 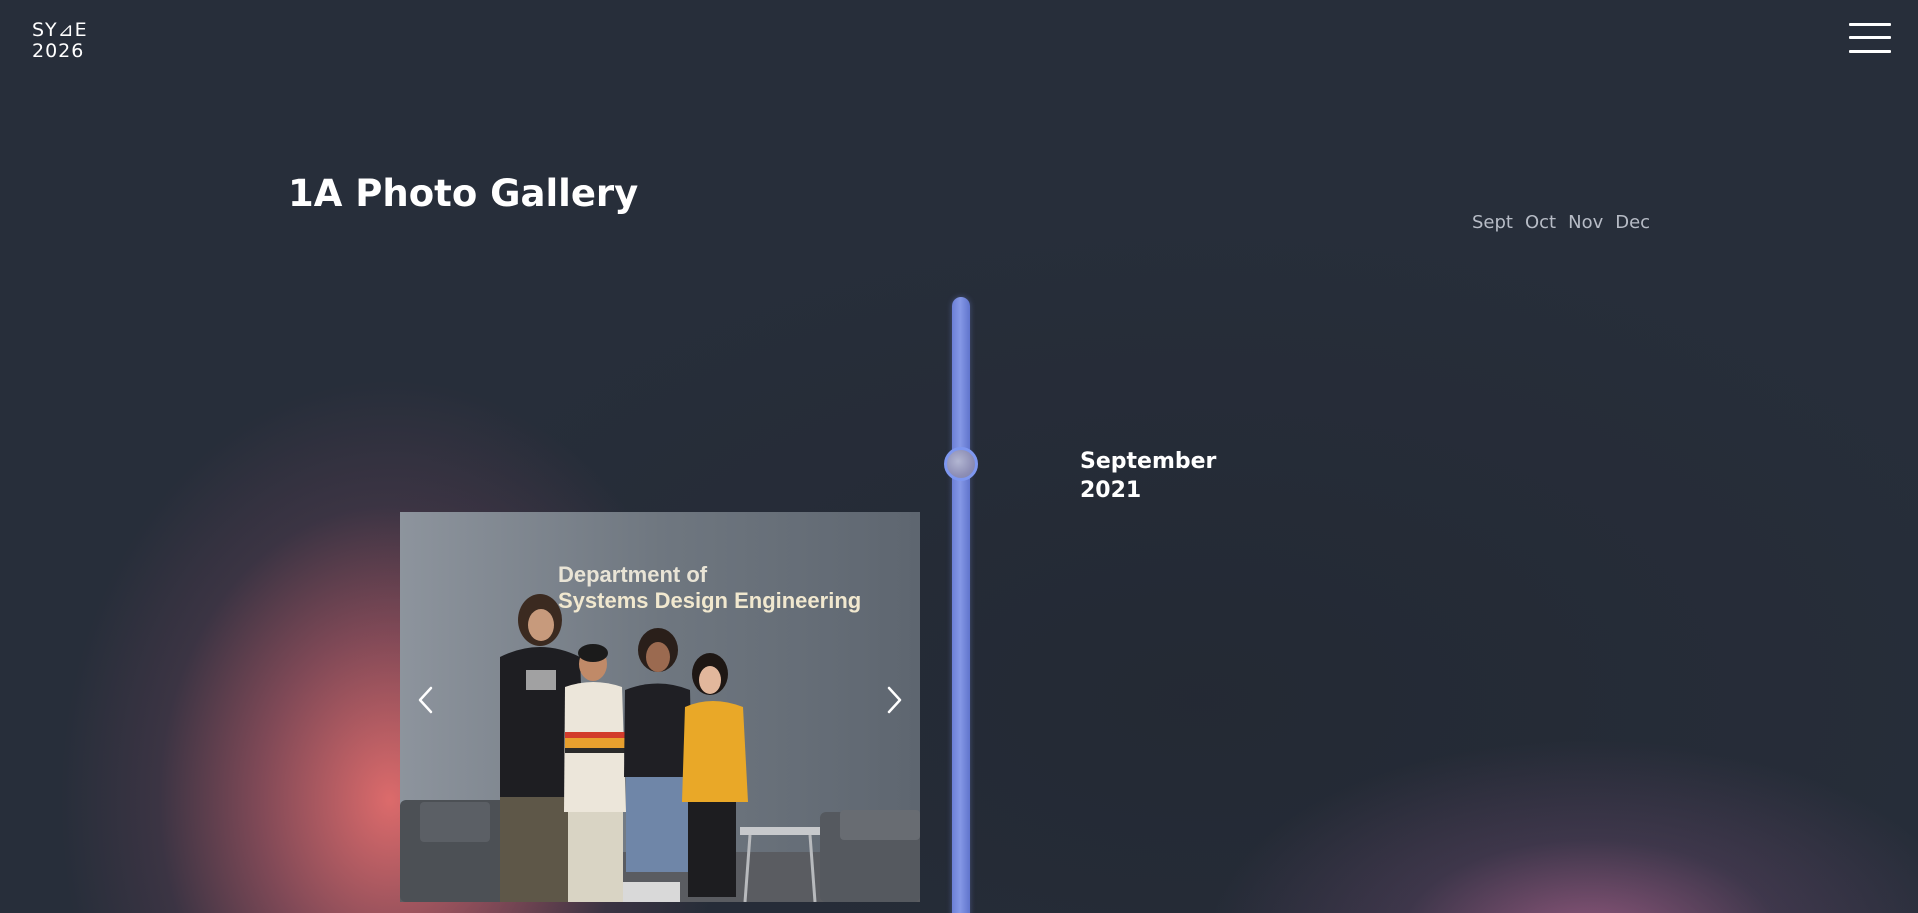 I want to click on month-link-oct: Oct, so click(x=1540, y=222).